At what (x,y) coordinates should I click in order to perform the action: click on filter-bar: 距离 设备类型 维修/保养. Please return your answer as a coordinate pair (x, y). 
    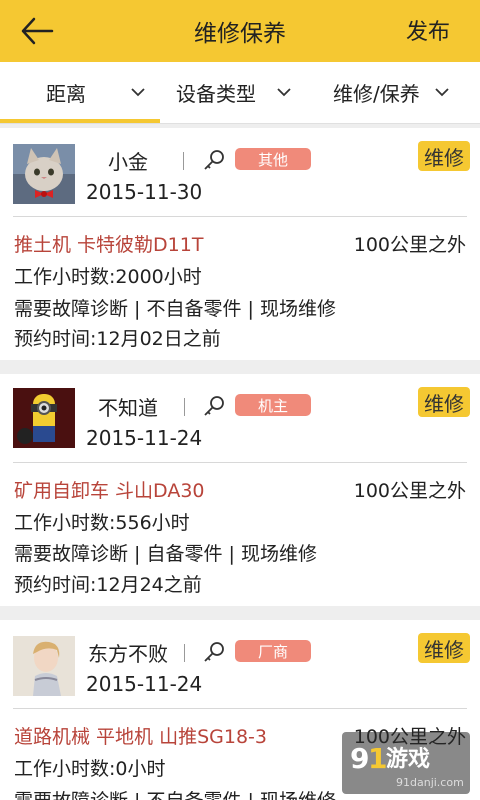
    Looking at the image, I should click on (240, 93).